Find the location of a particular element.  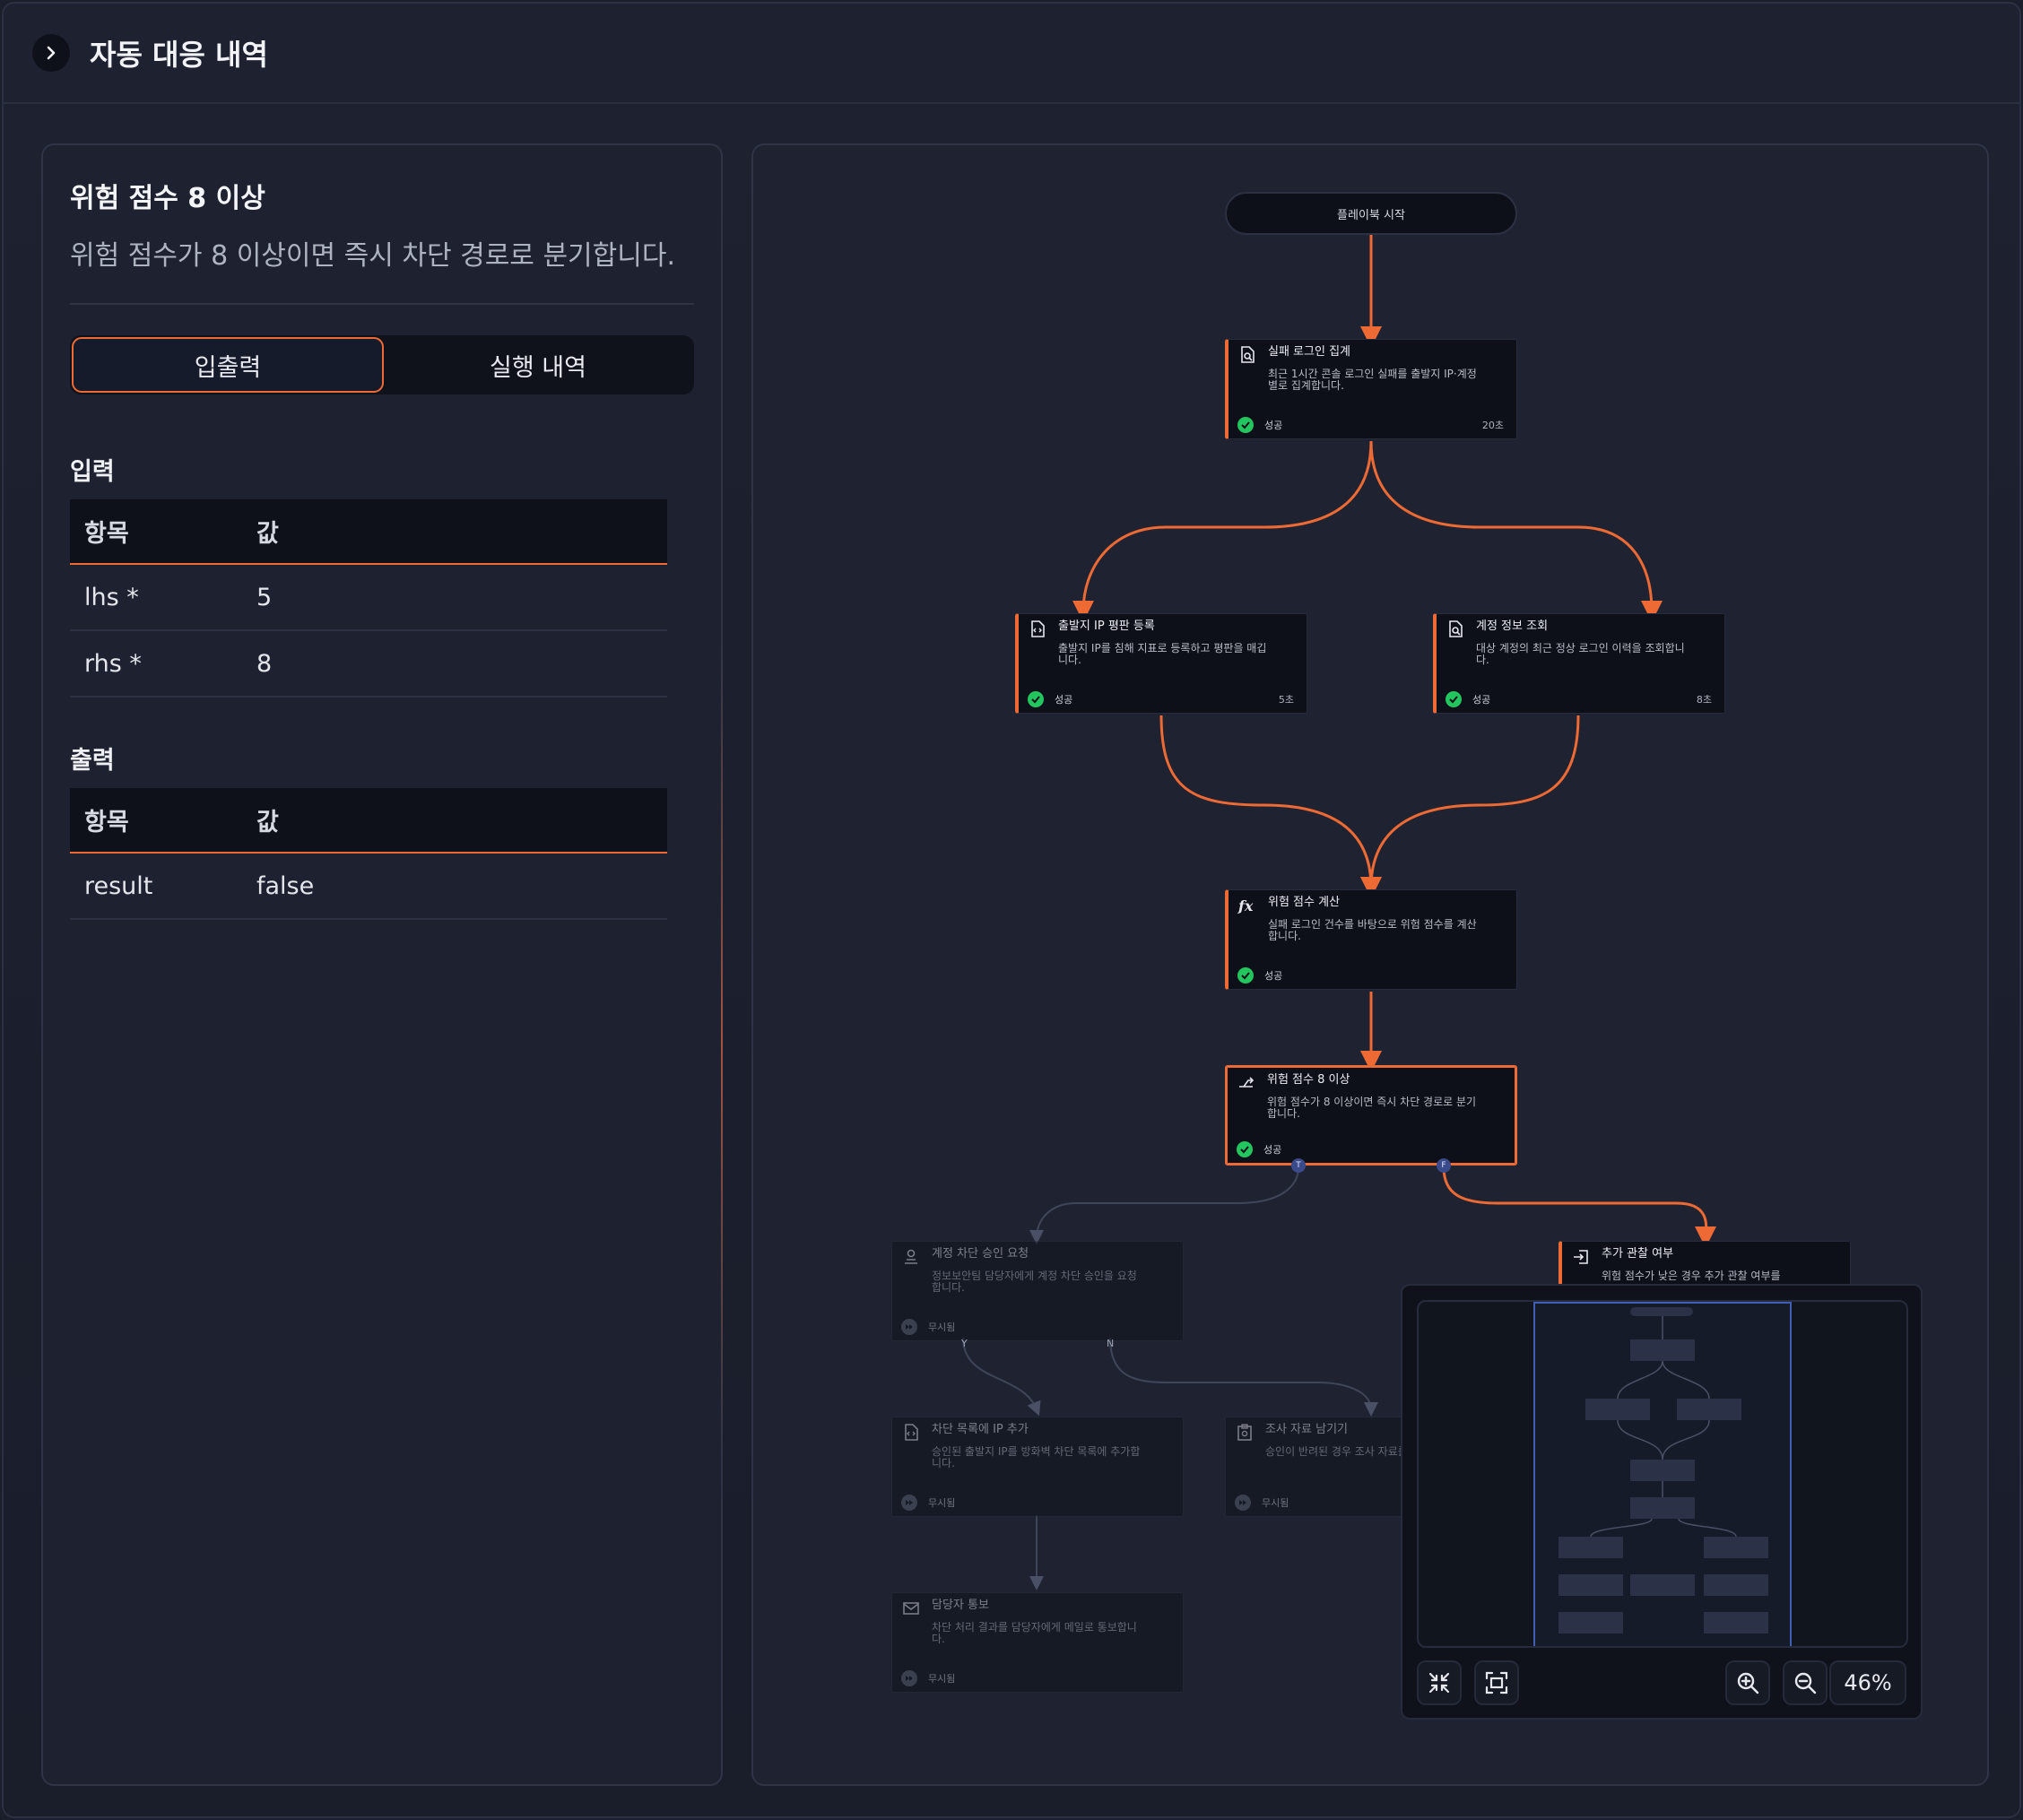

zoom-out-icon is located at coordinates (1805, 1683).